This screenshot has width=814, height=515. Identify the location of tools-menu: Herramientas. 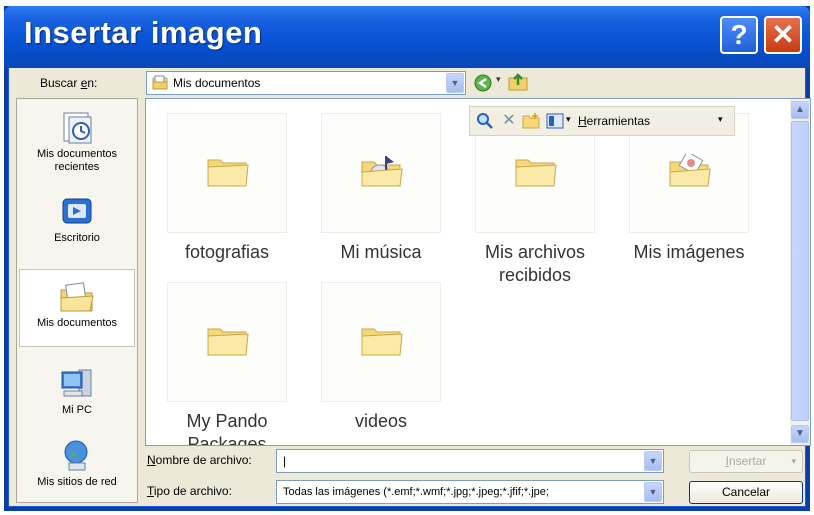
(614, 121).